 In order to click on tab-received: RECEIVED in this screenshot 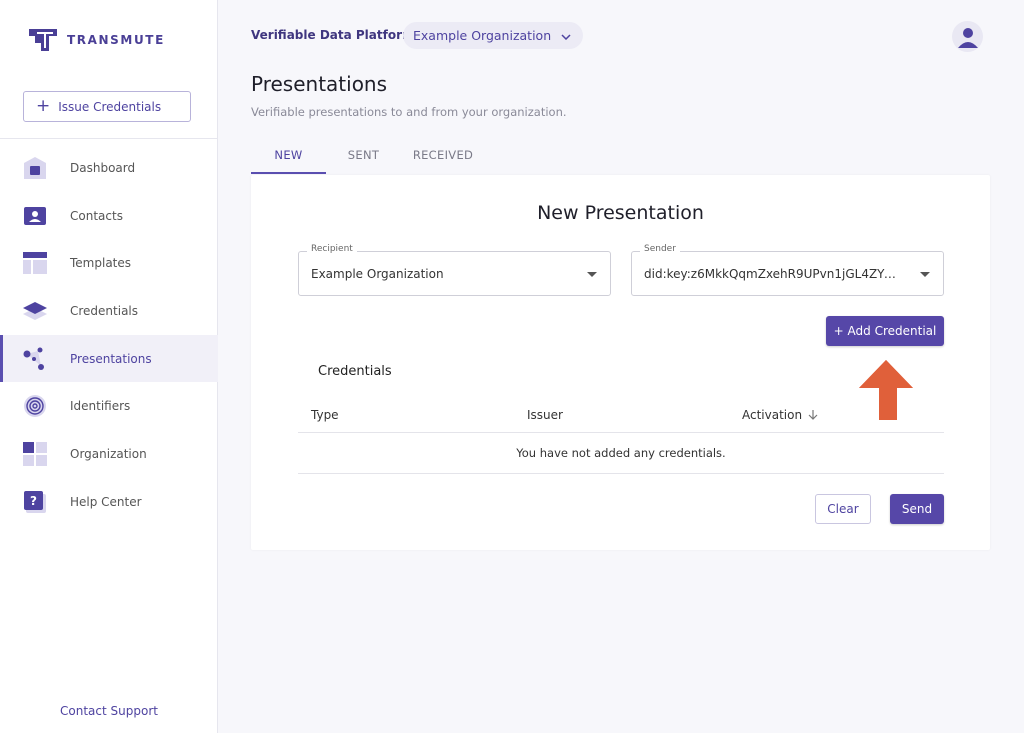, I will do `click(443, 156)`.